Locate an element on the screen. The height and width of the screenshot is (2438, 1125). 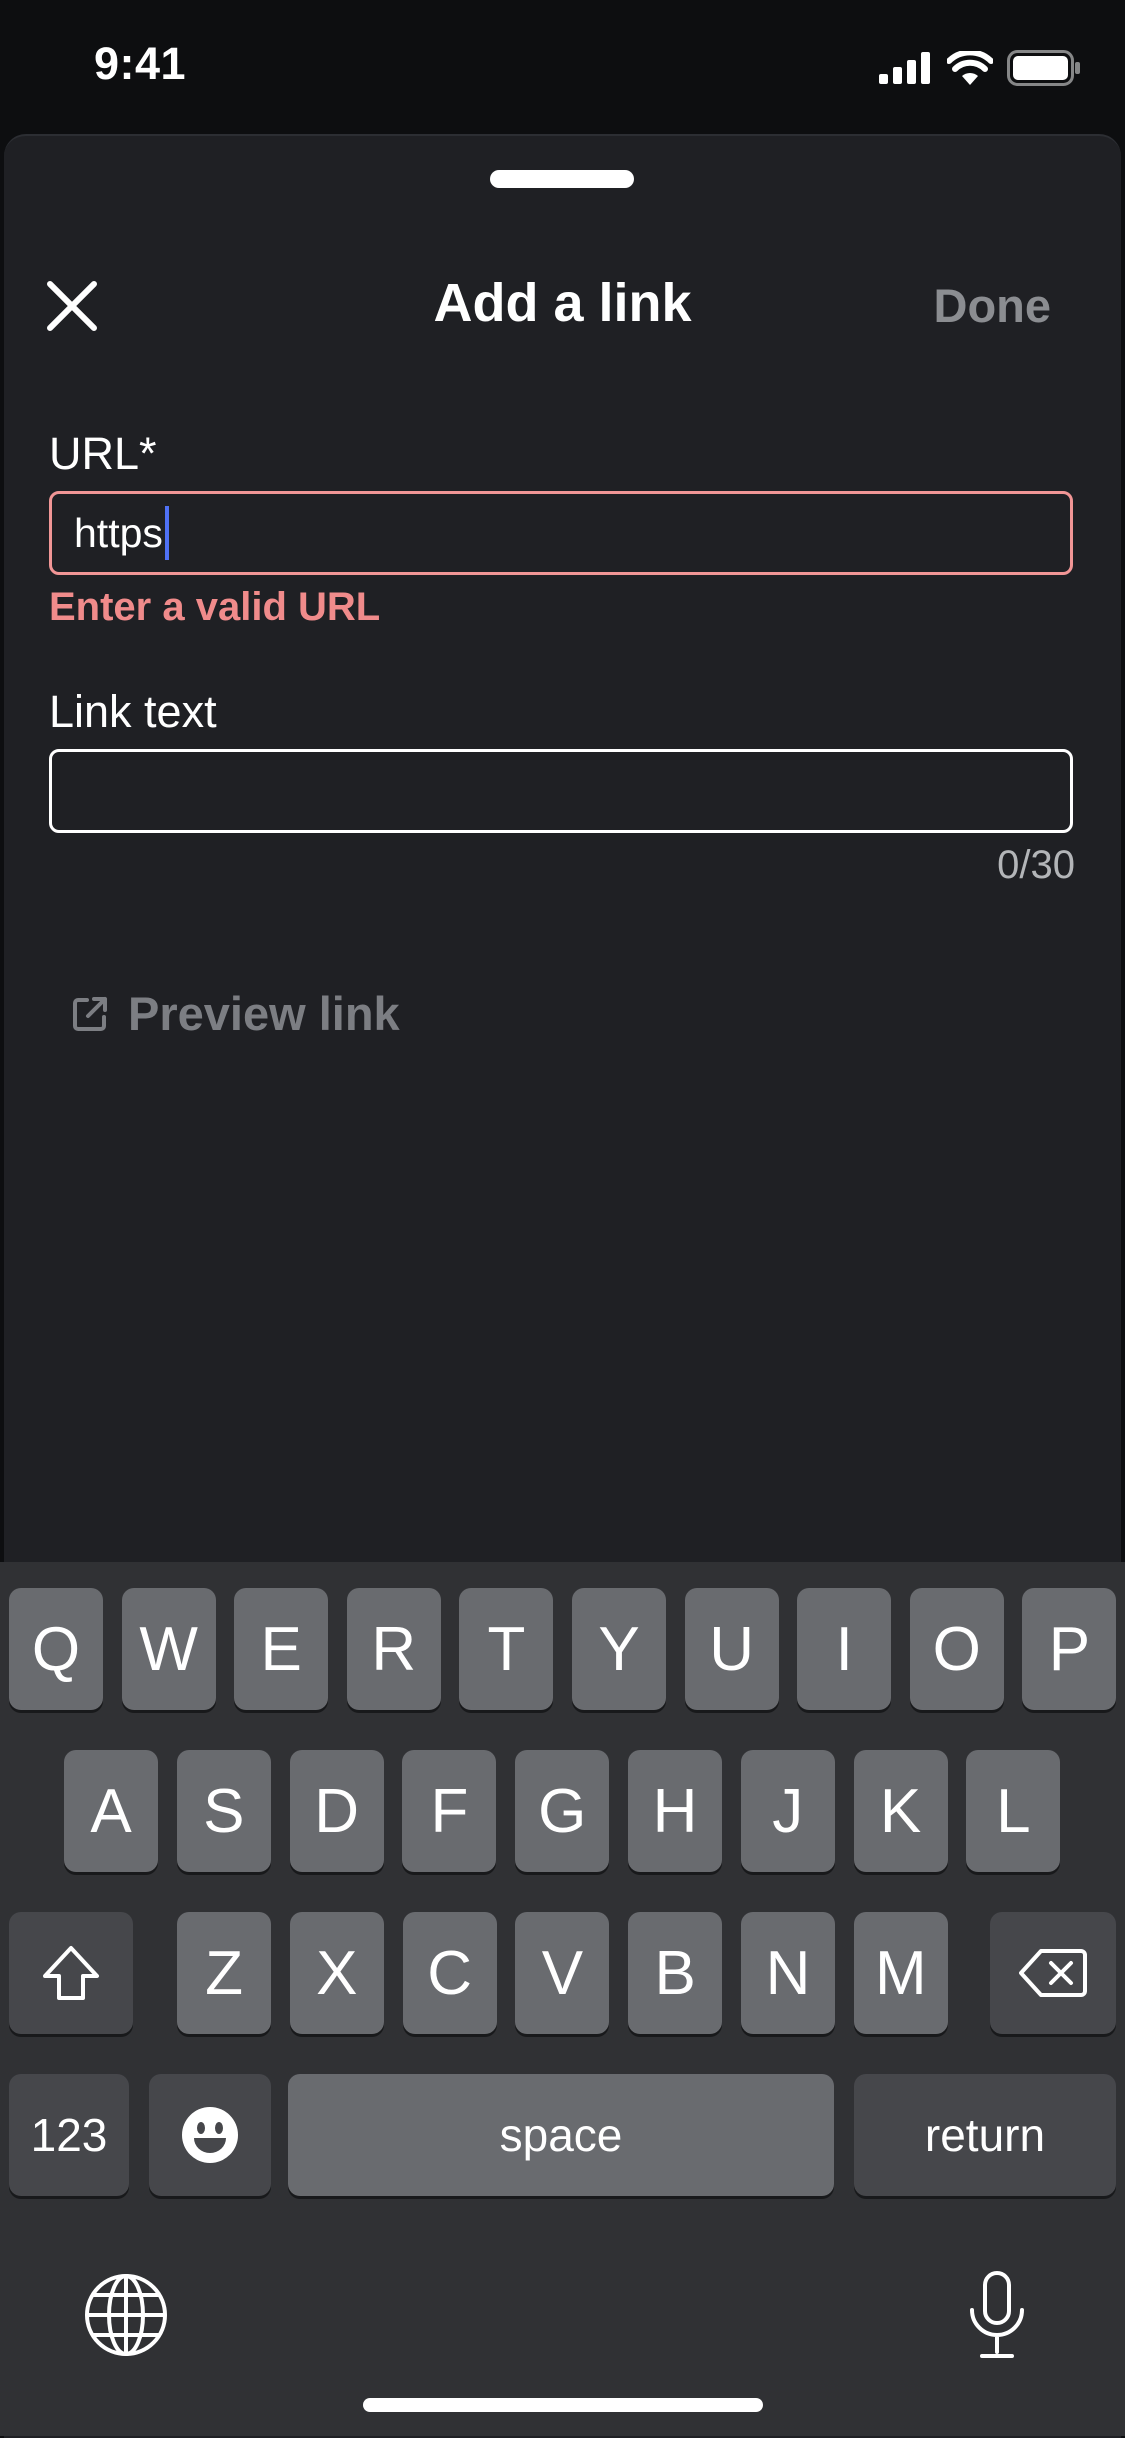
numbers-key: 123 is located at coordinates (69, 2135).